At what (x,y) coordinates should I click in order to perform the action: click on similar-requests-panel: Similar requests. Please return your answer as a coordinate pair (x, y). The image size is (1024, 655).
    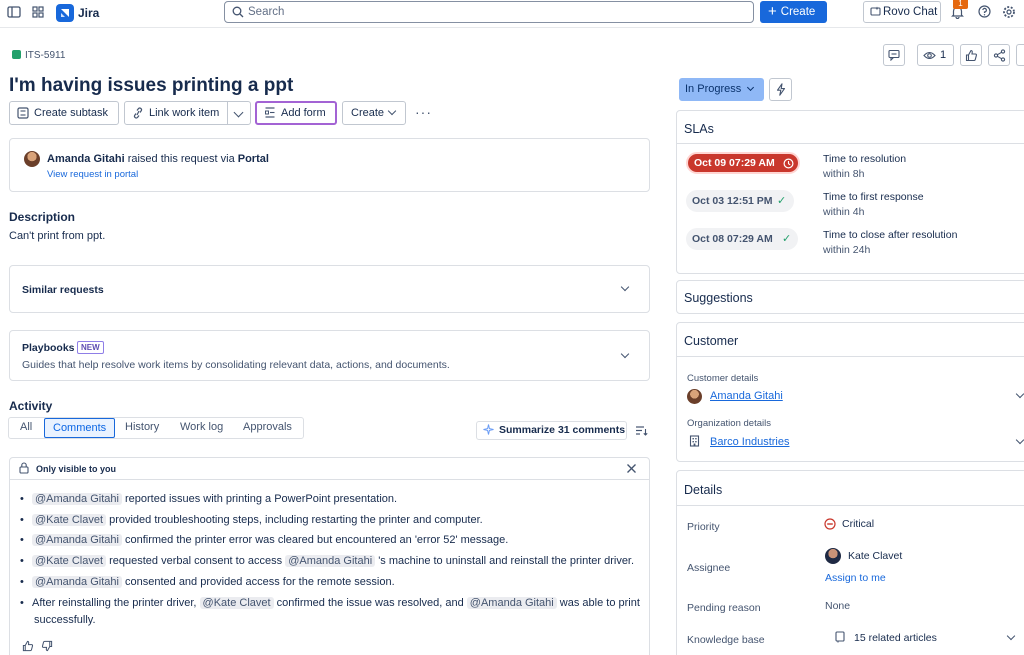
    Looking at the image, I should click on (329, 289).